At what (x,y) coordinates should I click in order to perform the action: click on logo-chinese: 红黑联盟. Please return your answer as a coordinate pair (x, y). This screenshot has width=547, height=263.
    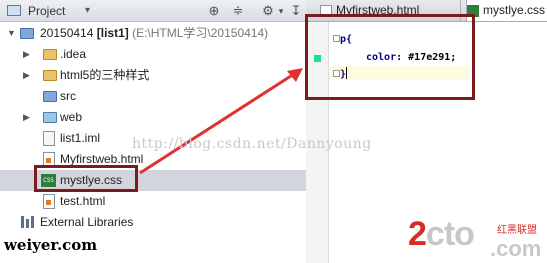
    Looking at the image, I should click on (517, 230).